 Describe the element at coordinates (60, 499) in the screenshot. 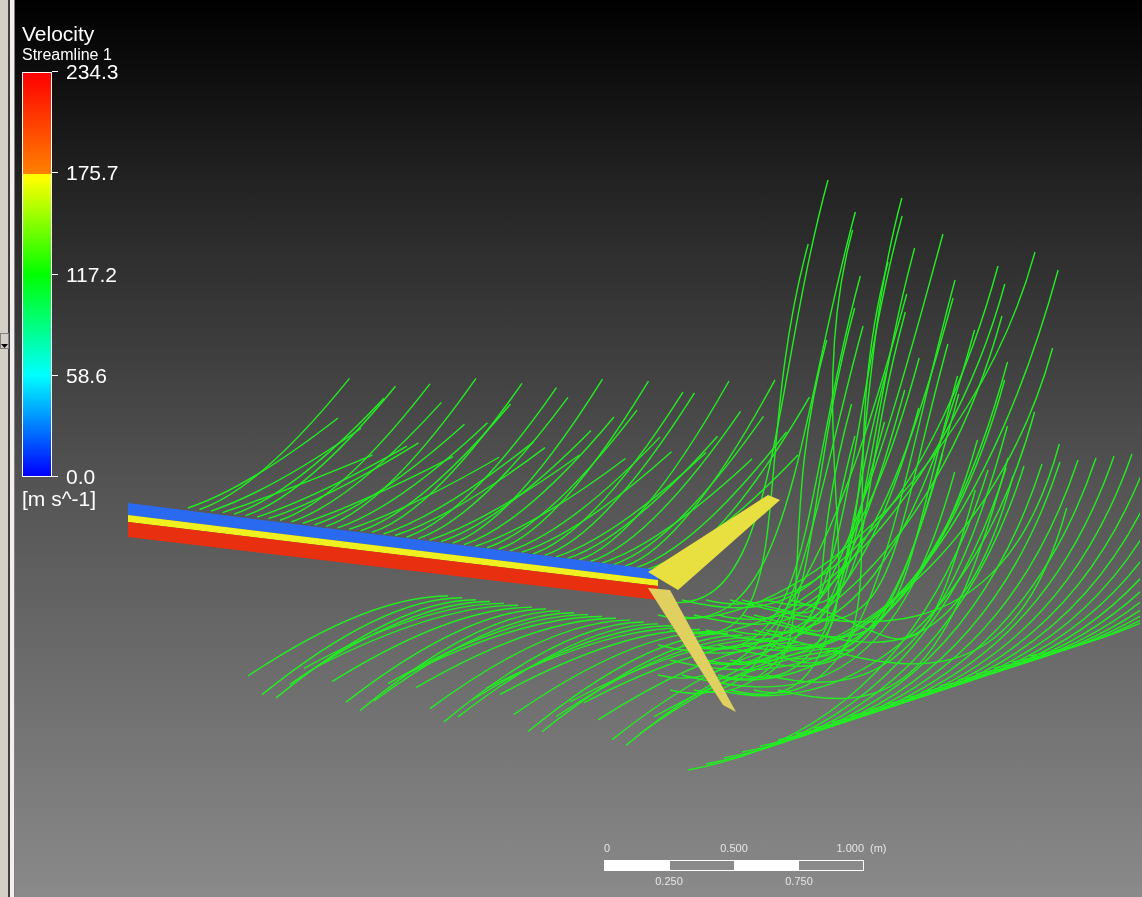

I see `legend-units: [m s^-1]` at that location.